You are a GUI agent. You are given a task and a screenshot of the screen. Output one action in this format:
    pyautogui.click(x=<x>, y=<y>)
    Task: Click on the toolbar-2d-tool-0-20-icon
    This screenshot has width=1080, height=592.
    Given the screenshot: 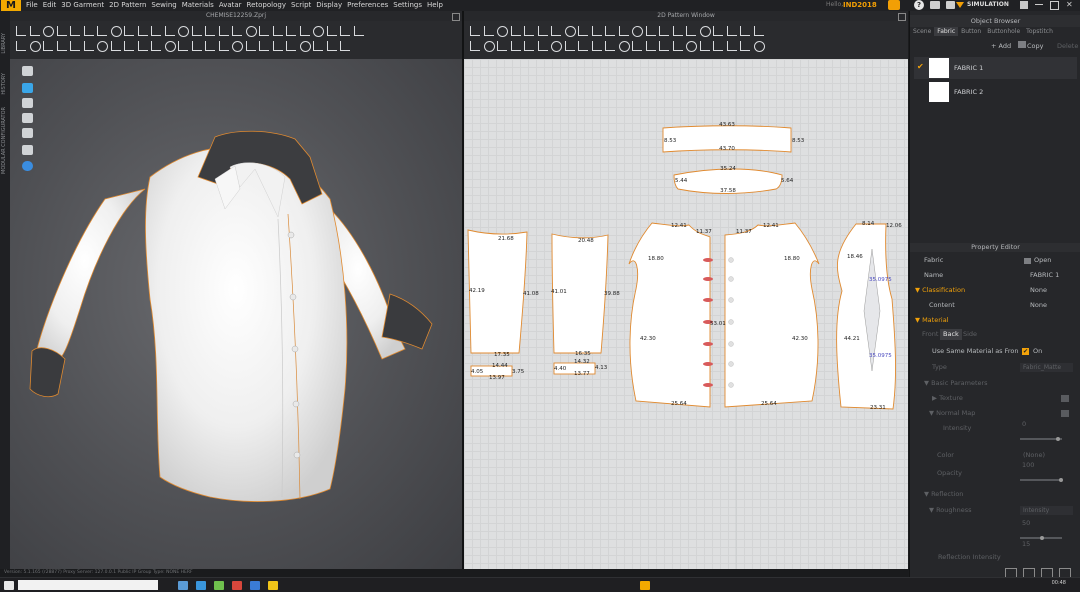 What is the action you would take?
    pyautogui.click(x=745, y=31)
    